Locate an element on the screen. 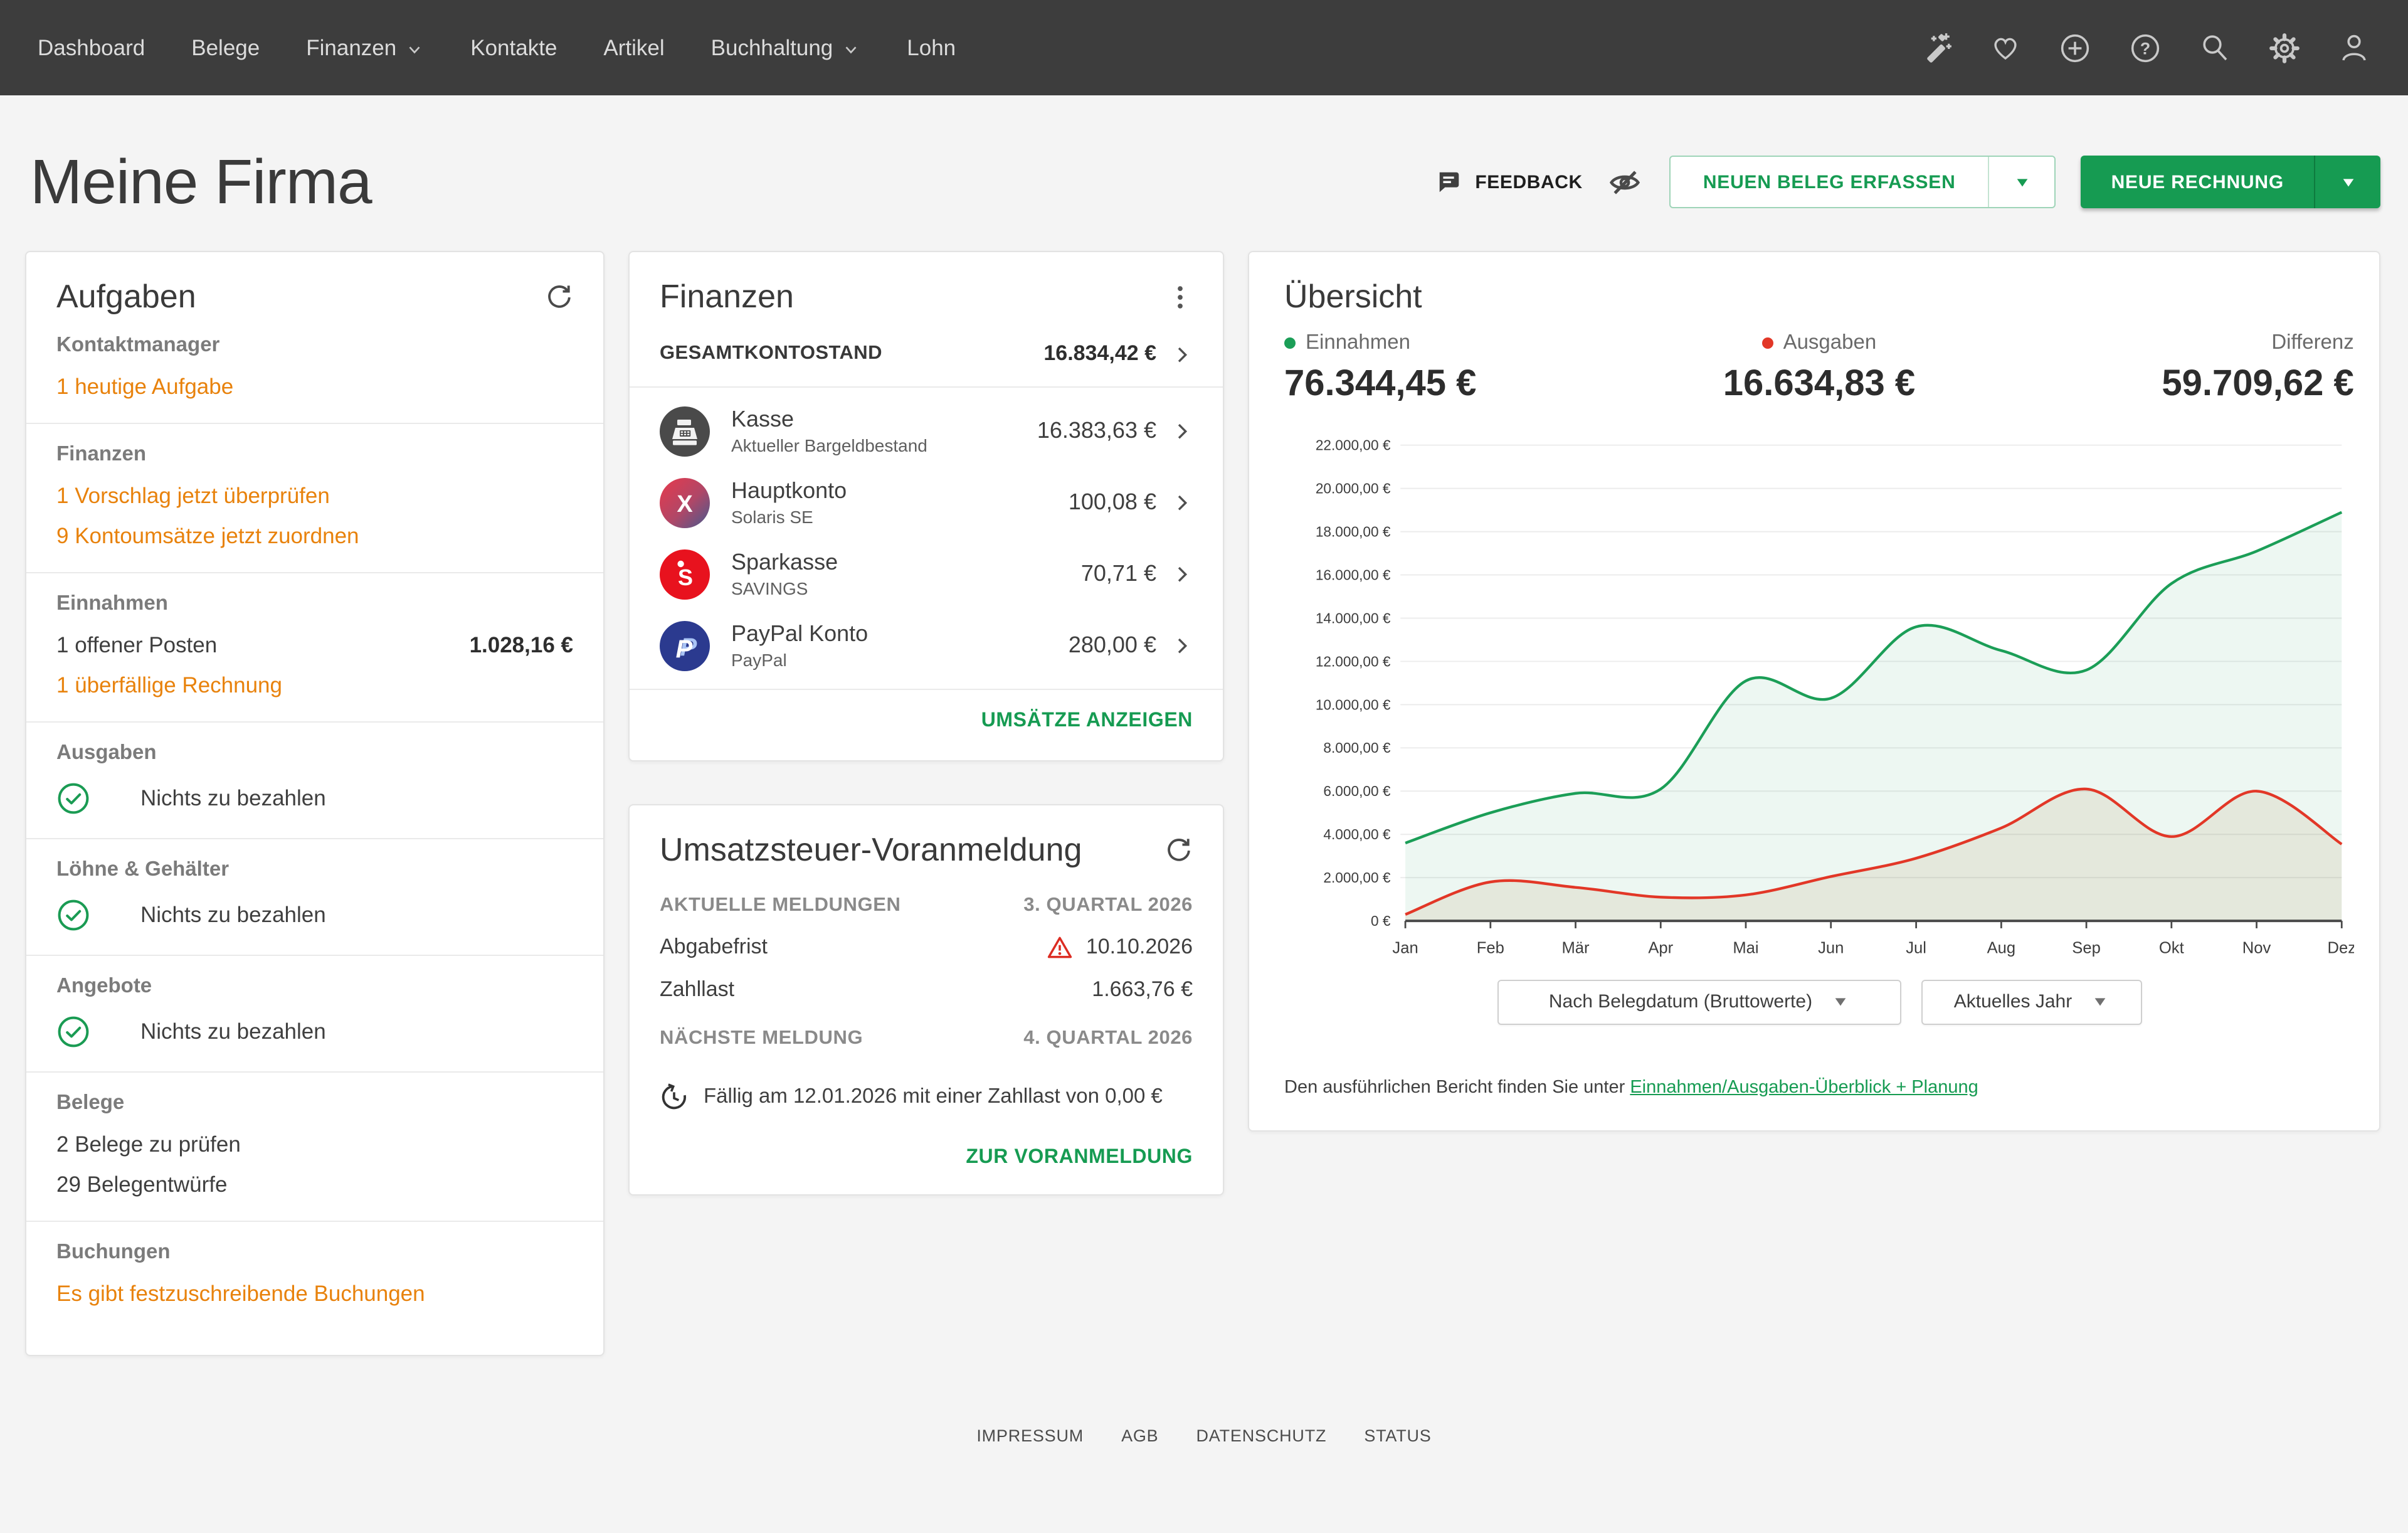  new-receipt-button: NEUEN BELEG ERFASSEN is located at coordinates (1862, 182).